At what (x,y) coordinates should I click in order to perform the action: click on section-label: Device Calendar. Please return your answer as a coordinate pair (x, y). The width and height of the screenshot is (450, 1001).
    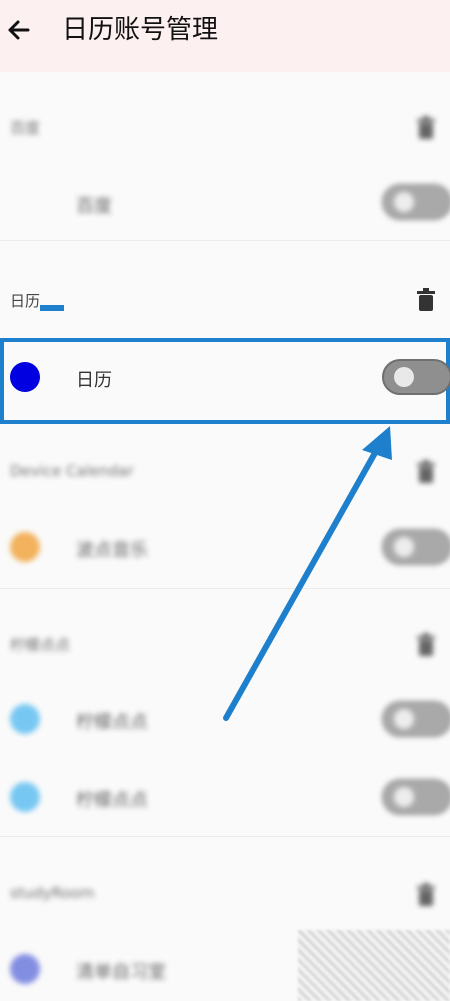
    Looking at the image, I should click on (72, 471).